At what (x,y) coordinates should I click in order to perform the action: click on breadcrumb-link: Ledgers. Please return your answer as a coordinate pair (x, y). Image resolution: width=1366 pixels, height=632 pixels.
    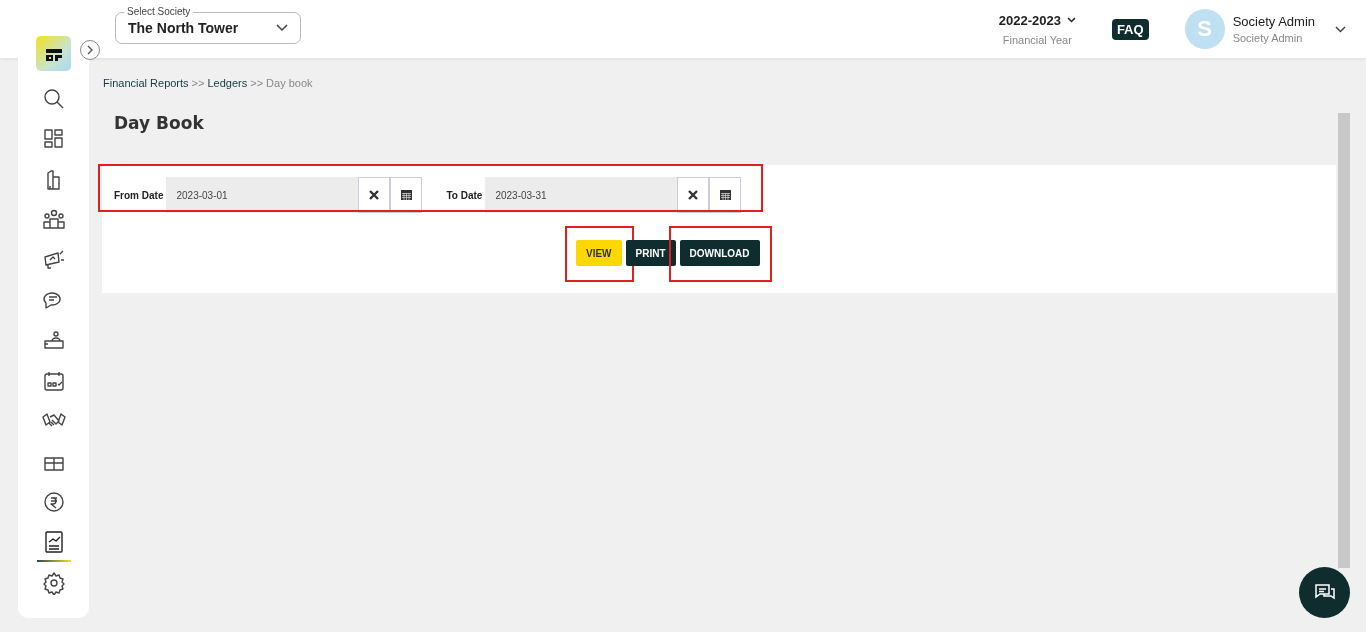
    Looking at the image, I should click on (227, 83).